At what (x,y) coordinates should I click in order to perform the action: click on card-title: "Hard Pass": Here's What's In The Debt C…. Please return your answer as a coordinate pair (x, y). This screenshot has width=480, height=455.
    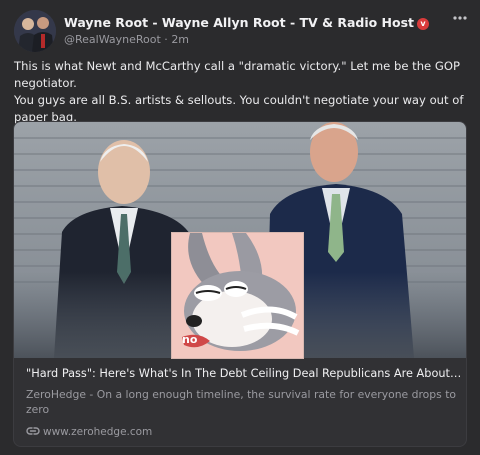
    Looking at the image, I should click on (244, 373).